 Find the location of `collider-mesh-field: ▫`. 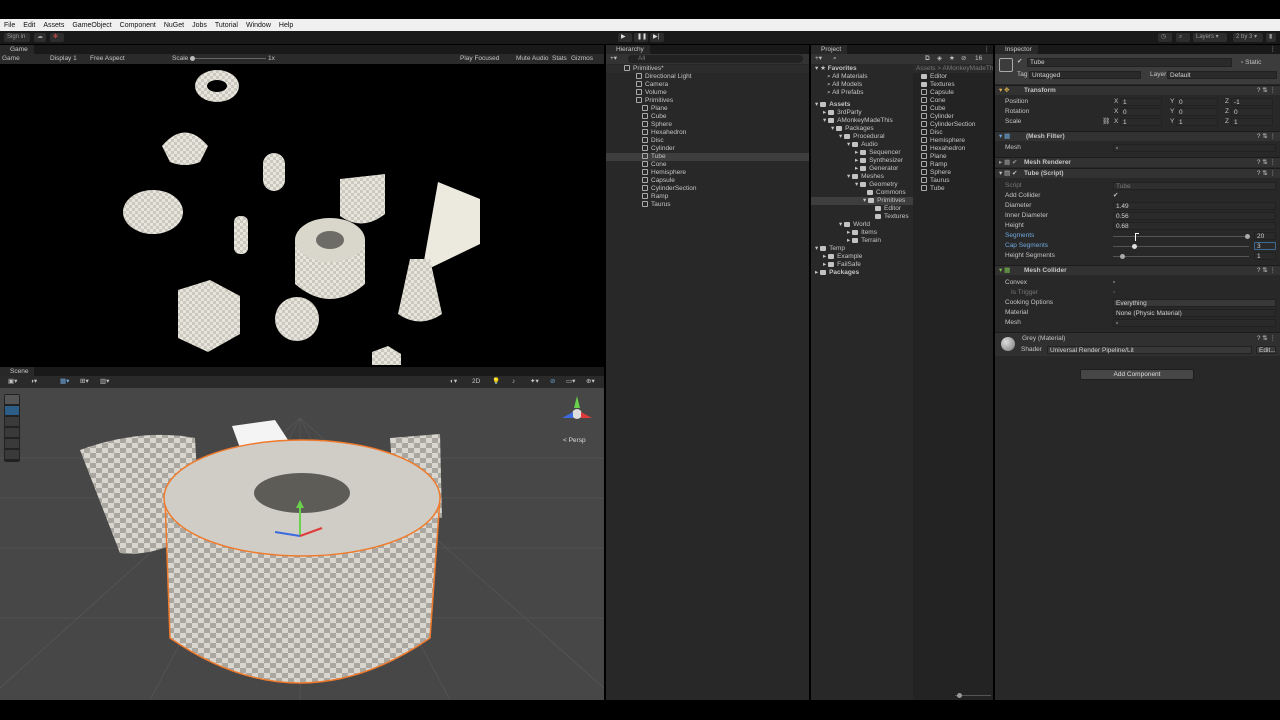

collider-mesh-field: ▫ is located at coordinates (1194, 323).